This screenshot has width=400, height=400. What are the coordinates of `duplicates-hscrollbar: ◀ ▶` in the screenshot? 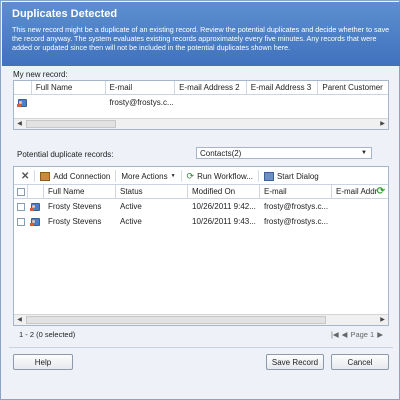 It's located at (201, 319).